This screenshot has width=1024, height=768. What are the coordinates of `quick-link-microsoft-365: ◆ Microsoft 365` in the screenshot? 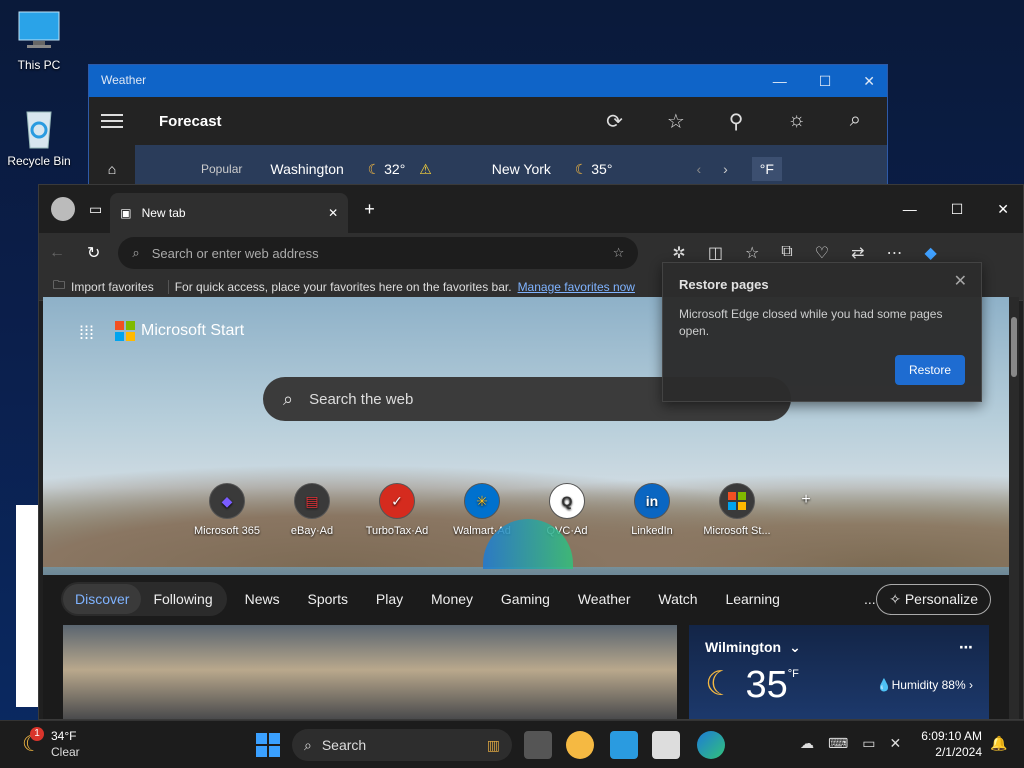 It's located at (227, 510).